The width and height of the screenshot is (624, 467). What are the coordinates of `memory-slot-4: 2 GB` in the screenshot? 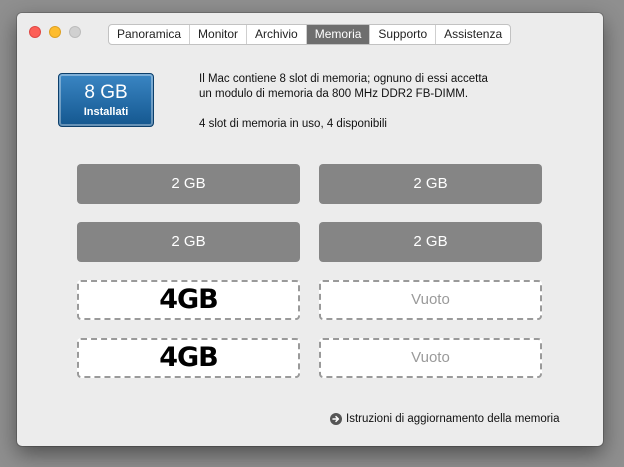 It's located at (430, 242).